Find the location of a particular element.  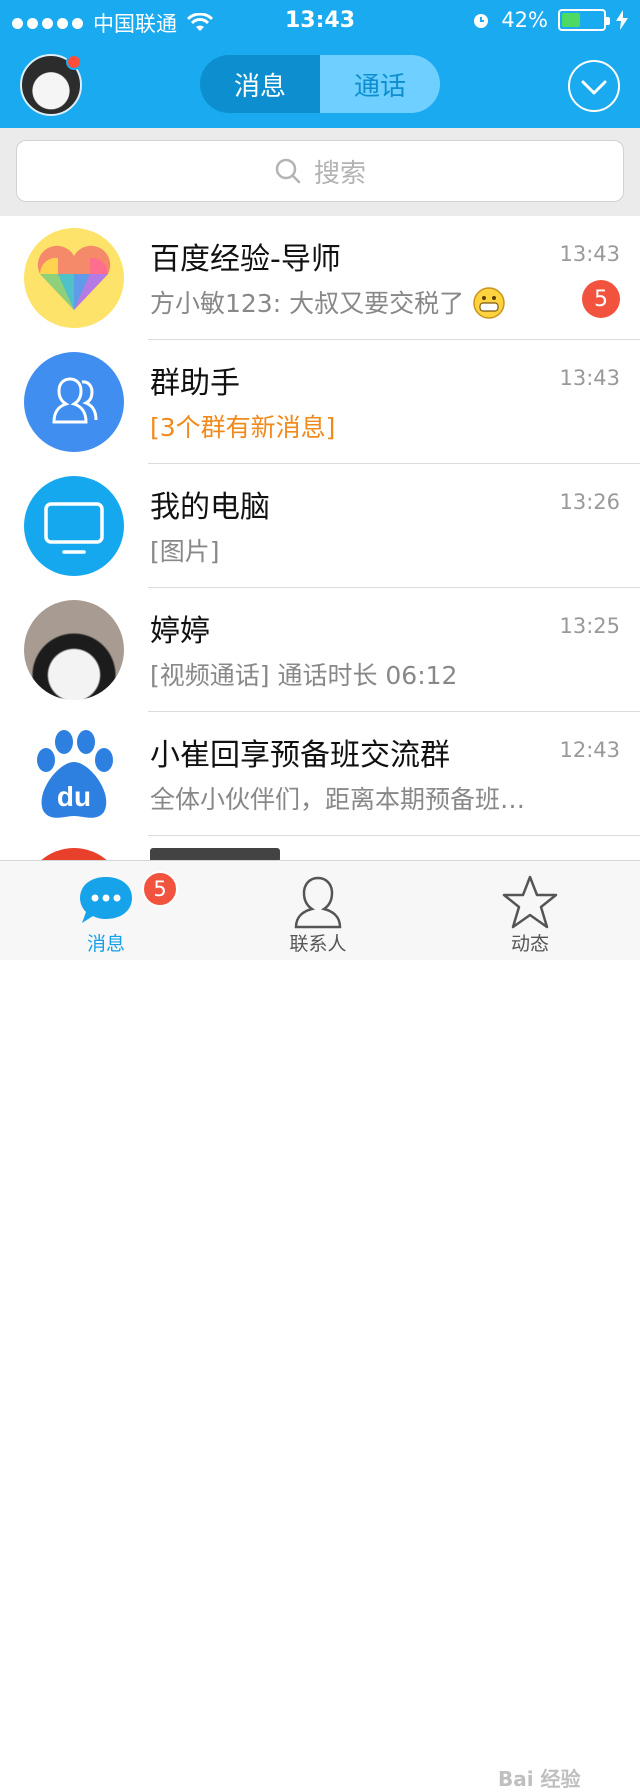

conversation-item: 我的电脑 13:26 [图片] is located at coordinates (320, 526).